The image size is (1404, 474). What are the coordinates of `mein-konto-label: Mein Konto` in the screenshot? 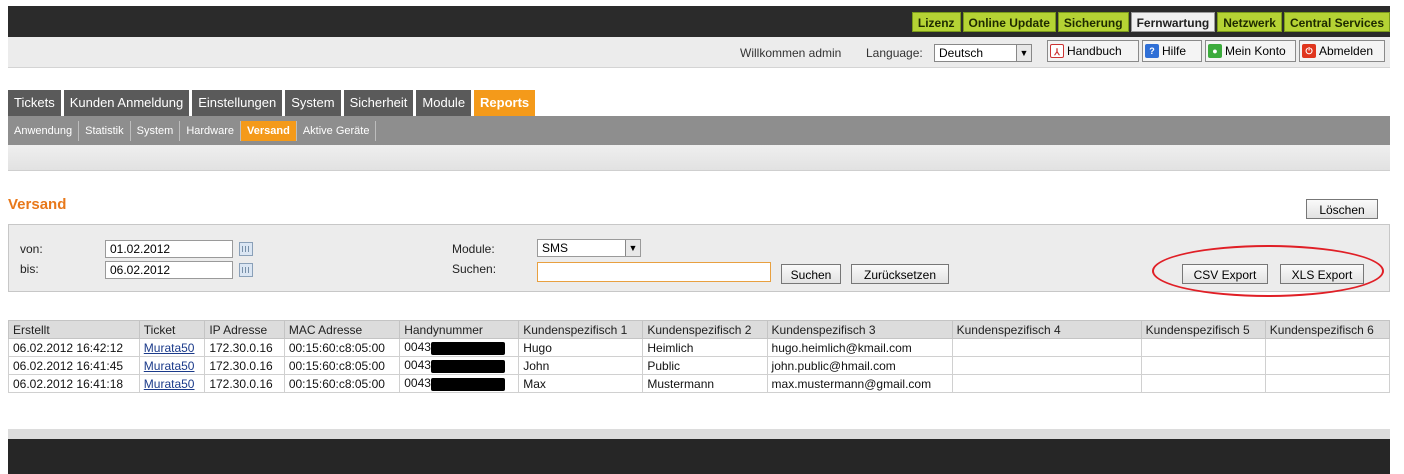 It's located at (1255, 51).